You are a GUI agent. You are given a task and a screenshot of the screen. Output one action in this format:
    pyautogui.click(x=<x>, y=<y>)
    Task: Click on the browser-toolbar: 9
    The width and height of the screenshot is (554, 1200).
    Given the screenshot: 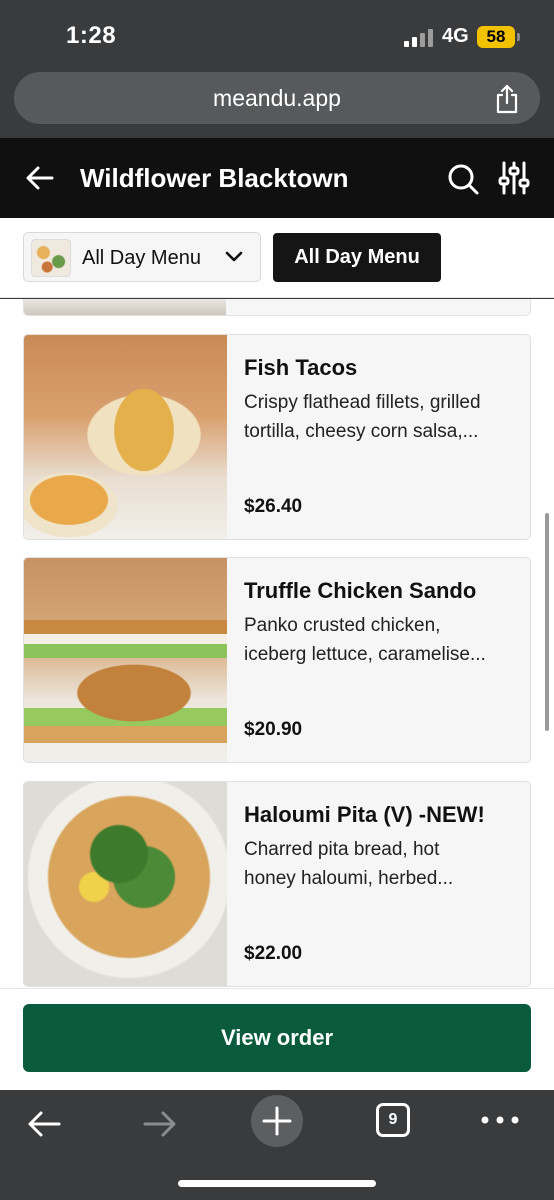 What is the action you would take?
    pyautogui.click(x=277, y=1145)
    